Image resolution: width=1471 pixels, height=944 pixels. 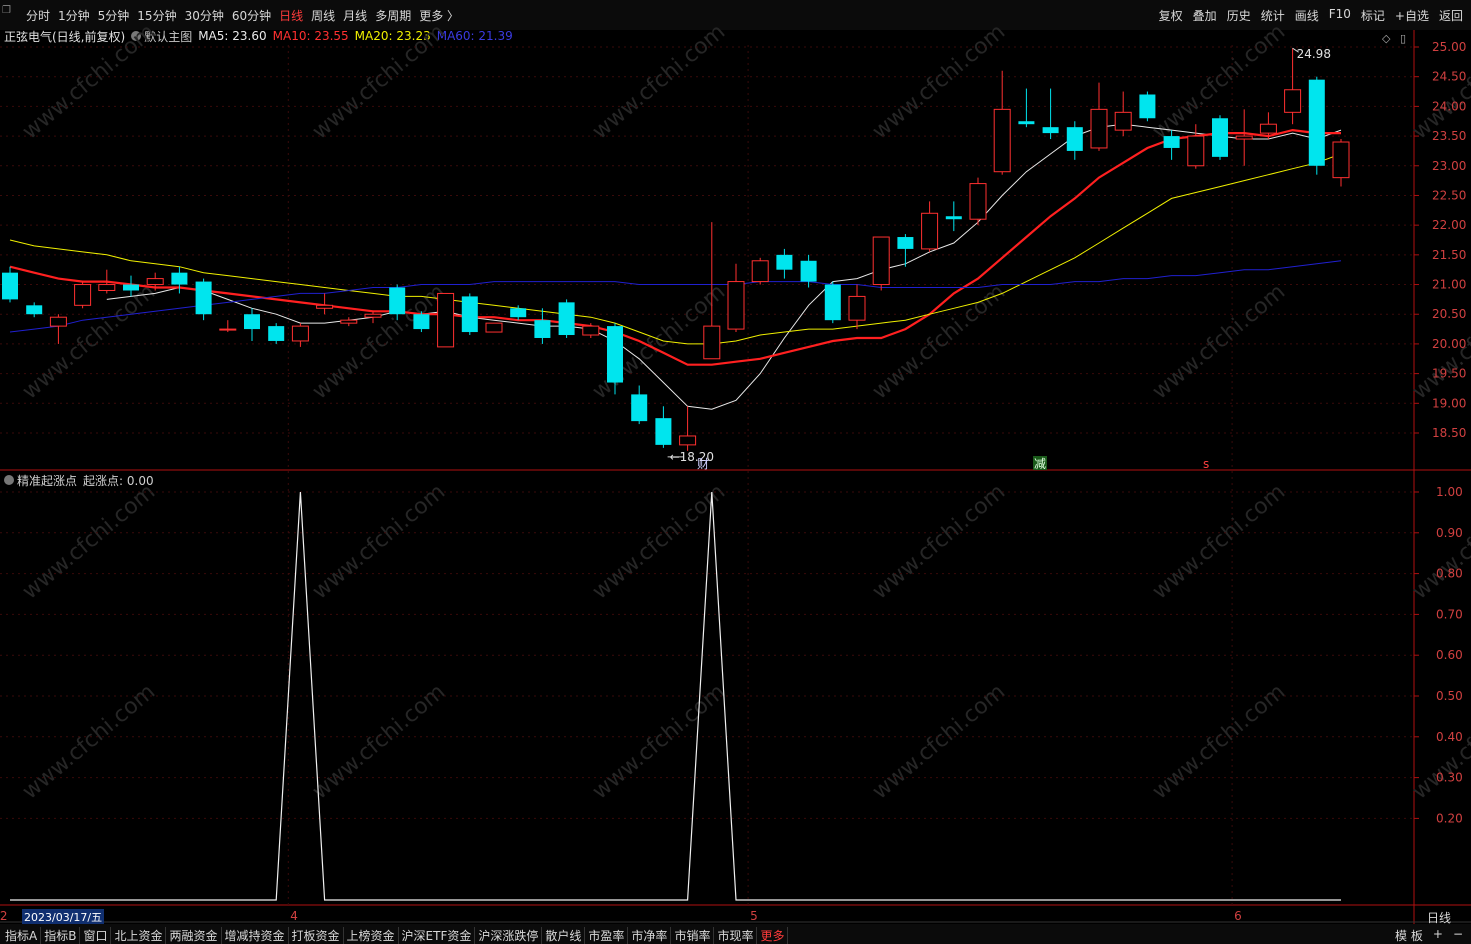 I want to click on y-tick-label: 23.50, so click(x=1449, y=136).